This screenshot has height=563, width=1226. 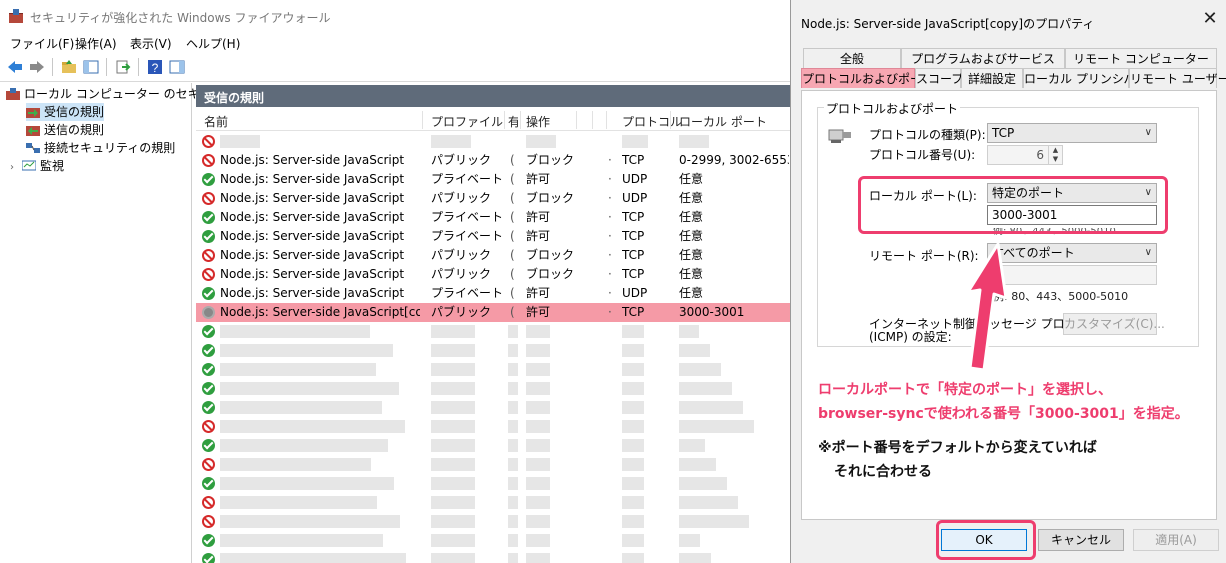 I want to click on block-rule-icon, so click(x=208, y=274).